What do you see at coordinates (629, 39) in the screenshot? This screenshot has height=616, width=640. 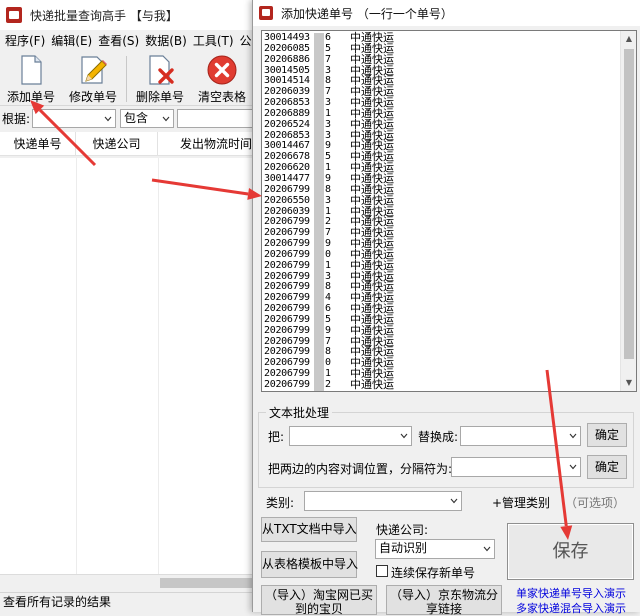 I see `scroll-up-icon: ▲` at bounding box center [629, 39].